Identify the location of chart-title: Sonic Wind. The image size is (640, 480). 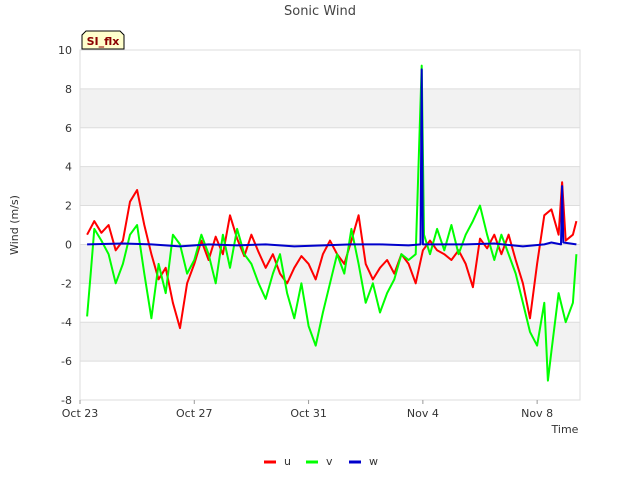
(320, 11).